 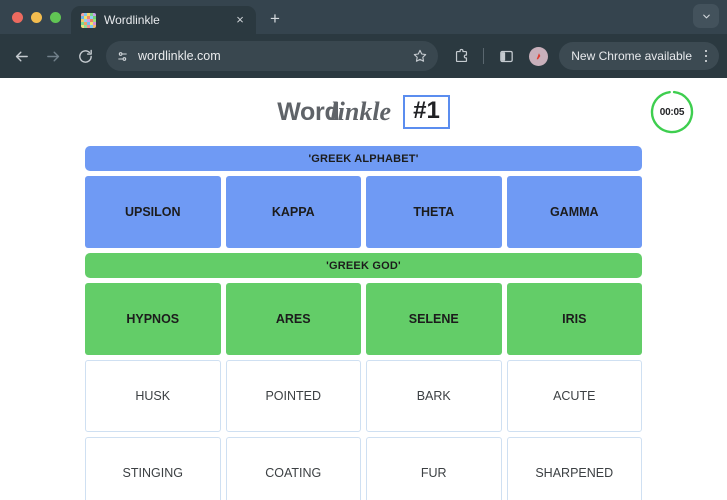 I want to click on avatar-glyph-icon, so click(x=538, y=55).